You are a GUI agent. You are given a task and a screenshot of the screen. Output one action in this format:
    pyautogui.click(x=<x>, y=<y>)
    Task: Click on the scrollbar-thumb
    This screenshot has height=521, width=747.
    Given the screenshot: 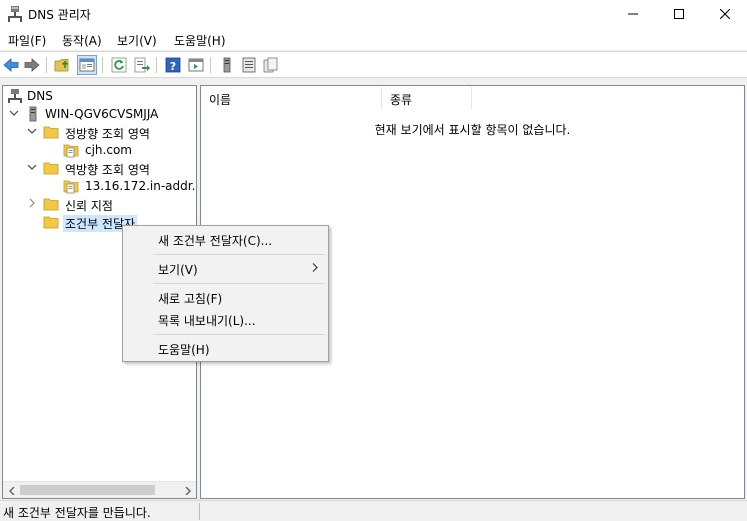 What is the action you would take?
    pyautogui.click(x=87, y=490)
    